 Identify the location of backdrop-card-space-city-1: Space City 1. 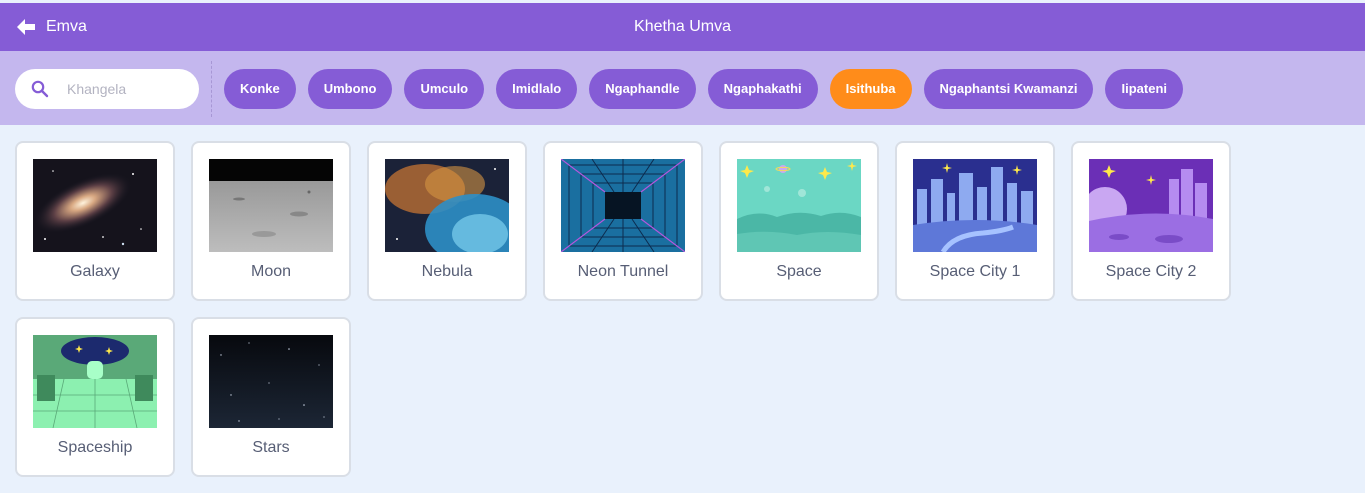
(975, 221).